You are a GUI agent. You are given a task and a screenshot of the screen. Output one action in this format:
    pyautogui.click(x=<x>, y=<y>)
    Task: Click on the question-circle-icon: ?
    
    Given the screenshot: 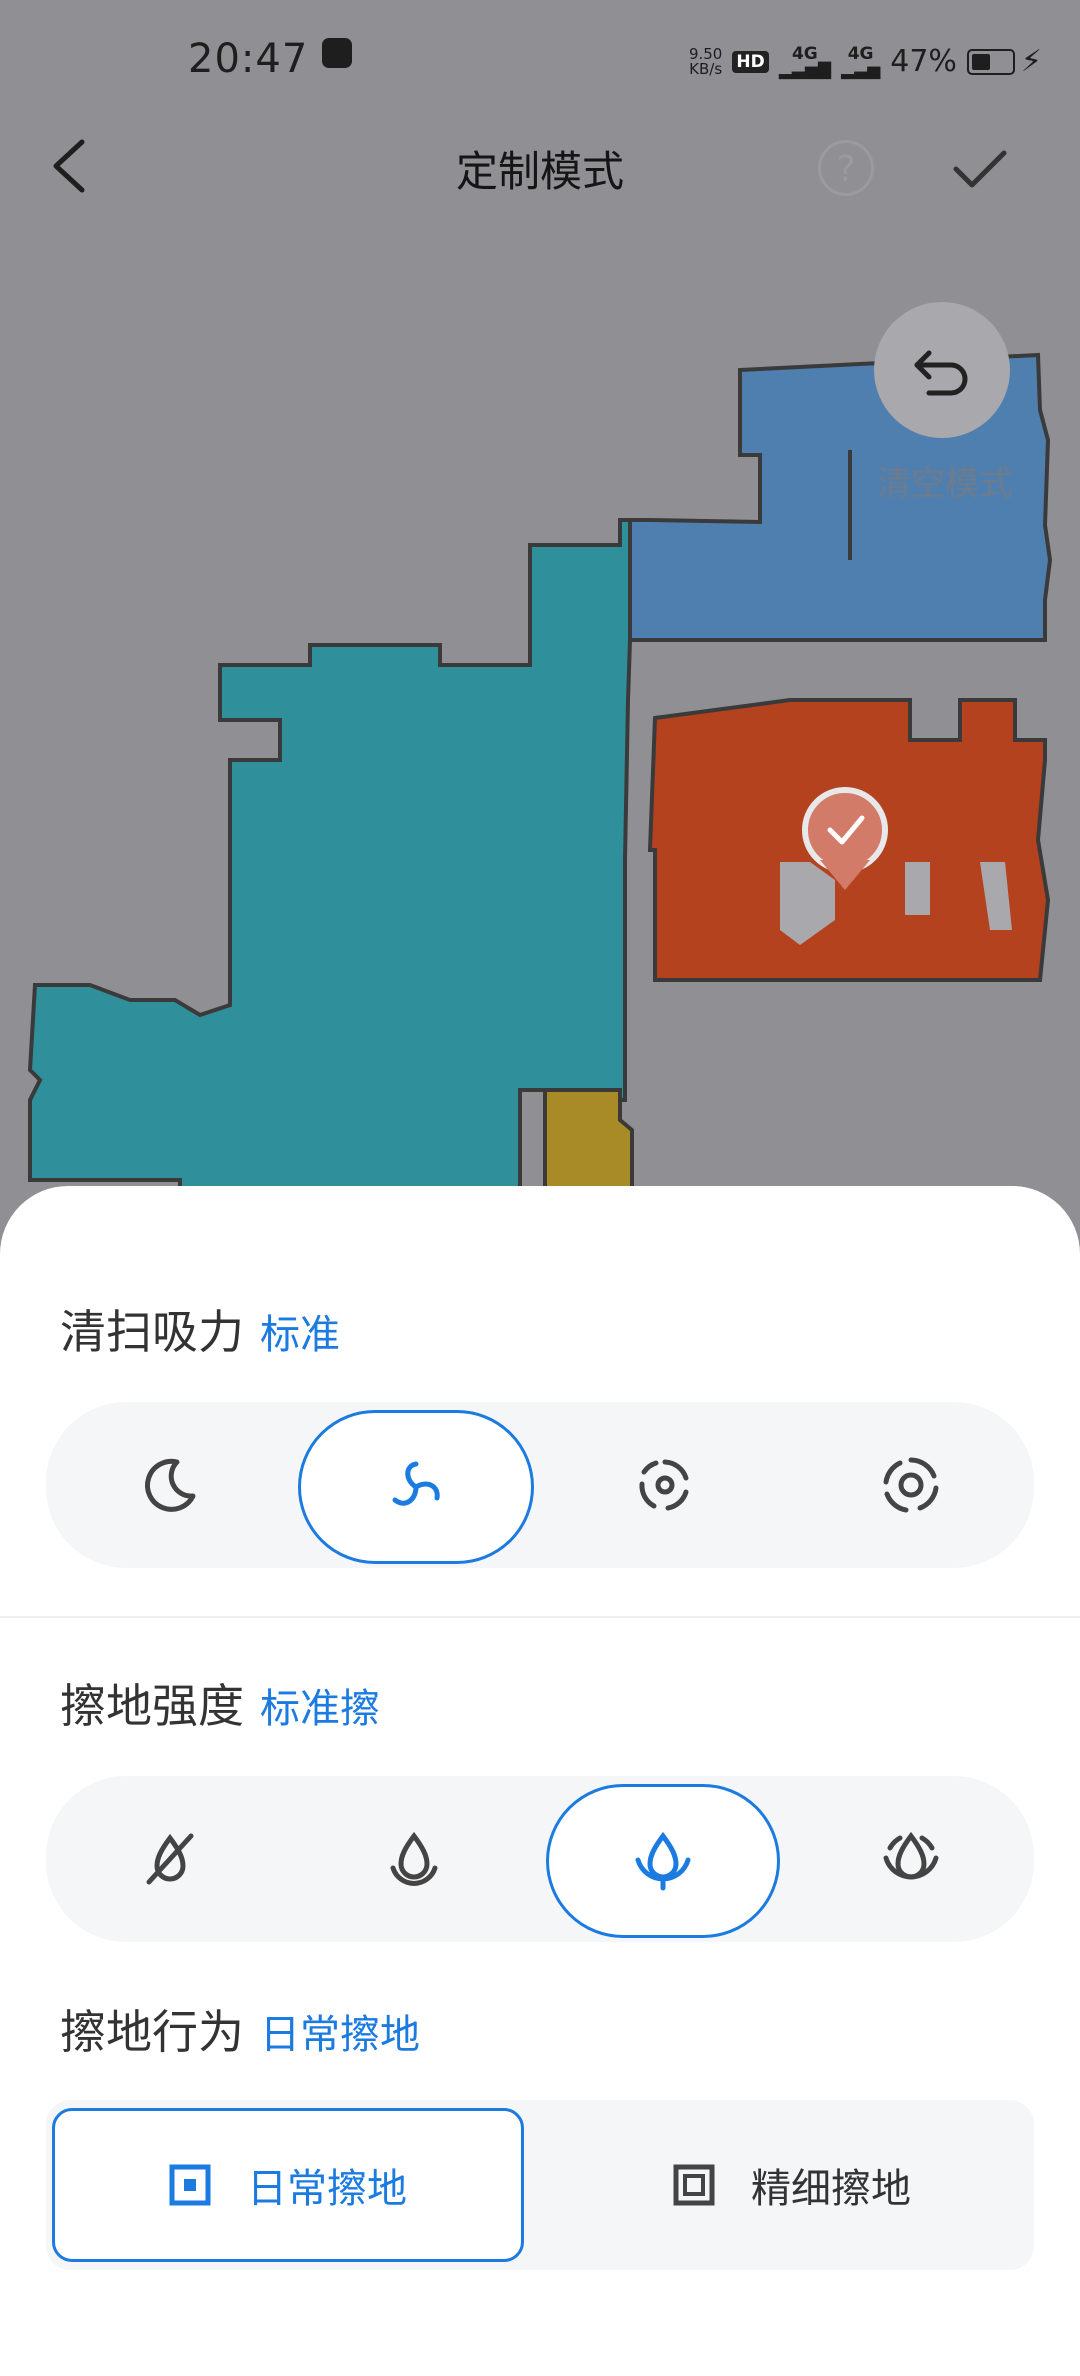 What is the action you would take?
    pyautogui.click(x=846, y=169)
    